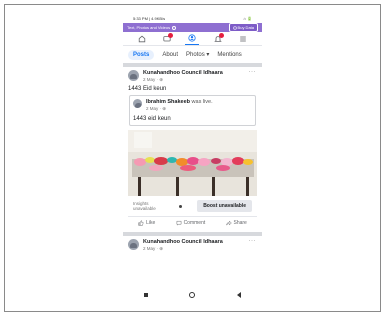  Describe the element at coordinates (137, 103) in the screenshot. I see `shared-avatar` at that location.